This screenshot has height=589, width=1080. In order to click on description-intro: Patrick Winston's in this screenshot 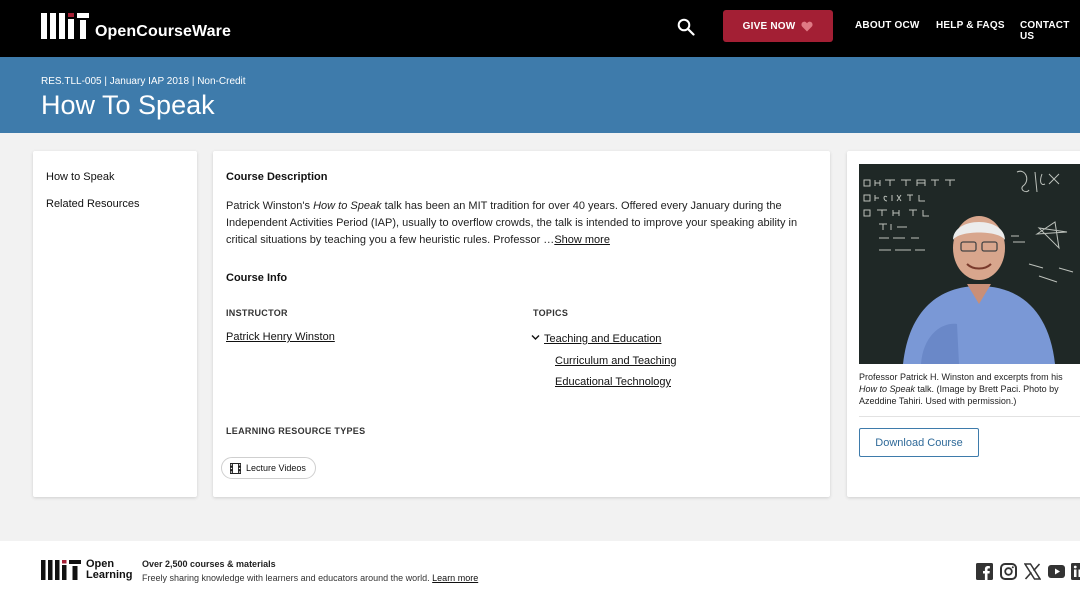, I will do `click(270, 206)`.